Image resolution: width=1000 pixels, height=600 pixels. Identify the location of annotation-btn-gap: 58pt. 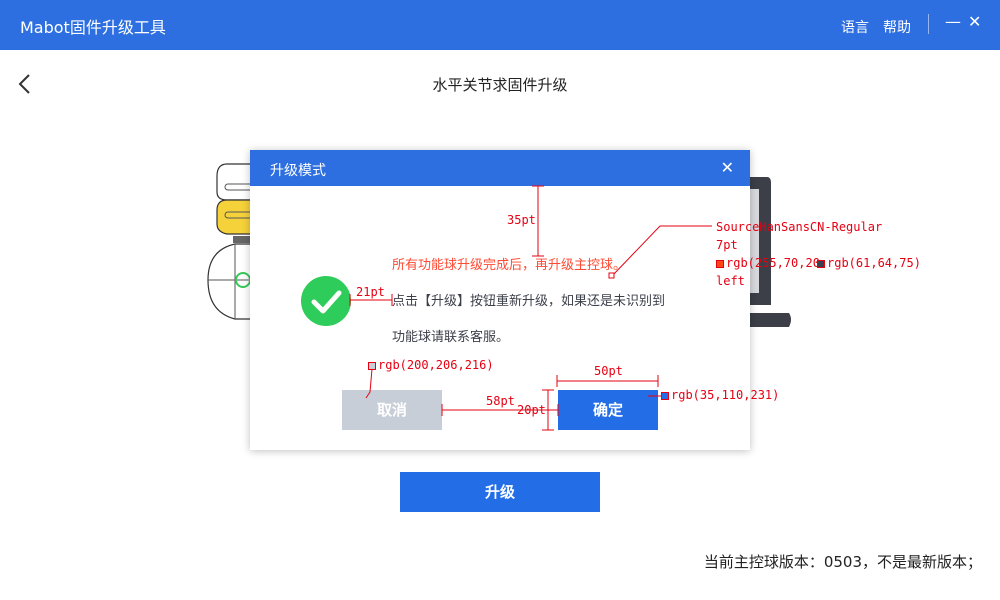
(500, 401).